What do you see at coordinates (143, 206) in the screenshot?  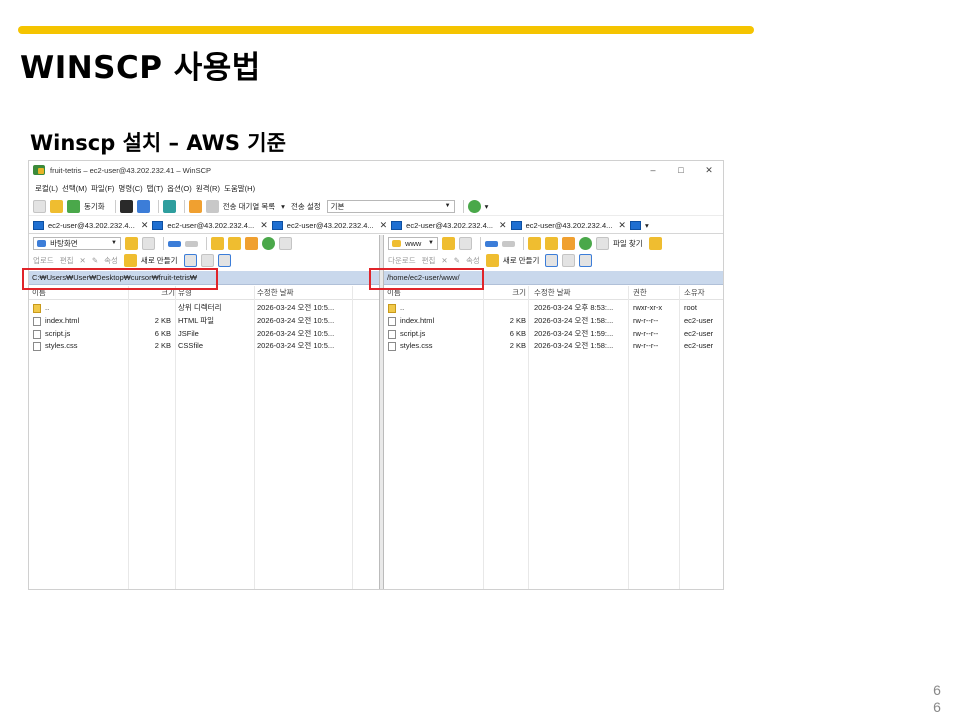 I see `putty-icon` at bounding box center [143, 206].